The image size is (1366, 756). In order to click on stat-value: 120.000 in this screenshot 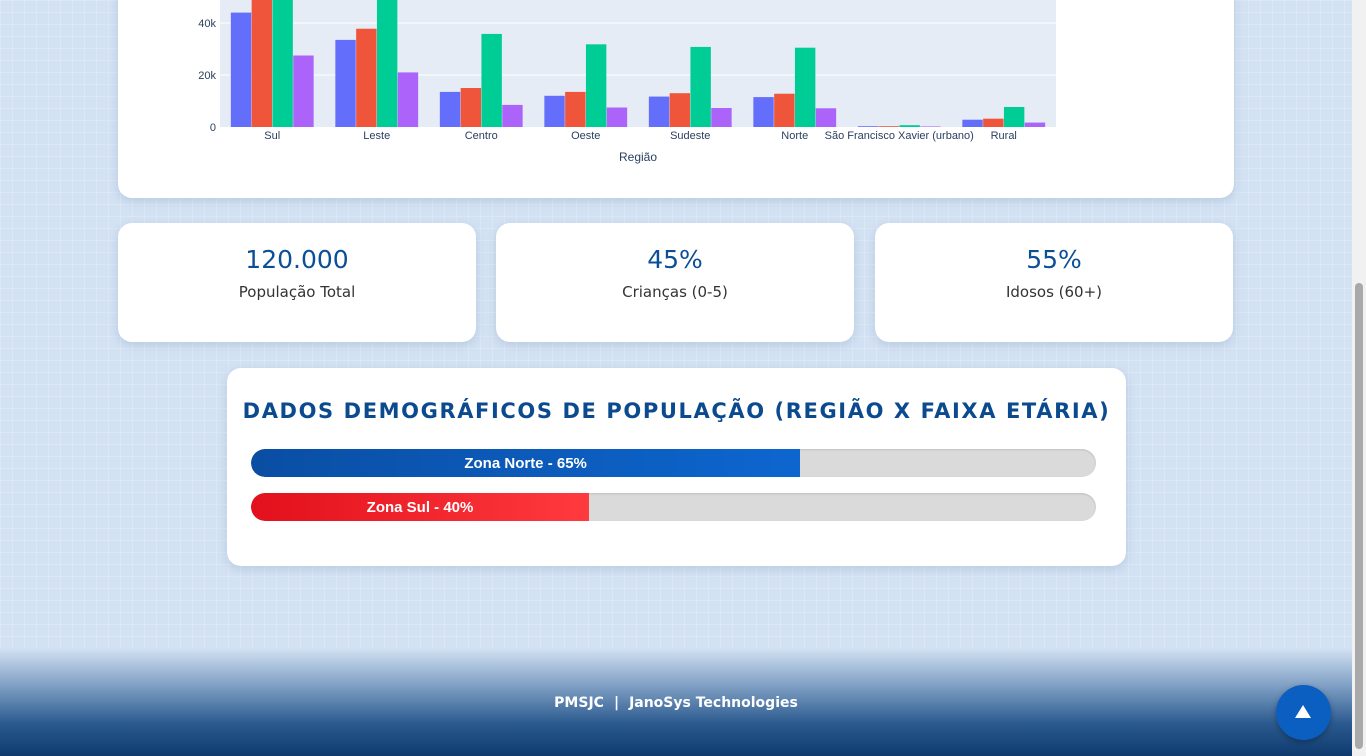, I will do `click(297, 259)`.